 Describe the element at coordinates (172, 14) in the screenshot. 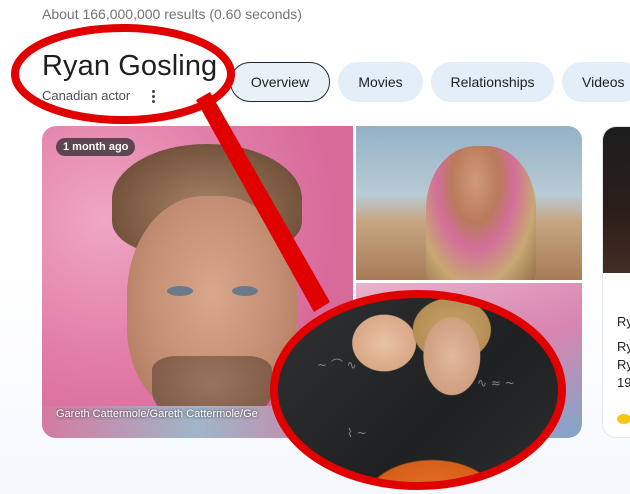

I see `results-count: About 166,000,000 results (0.60 seconds)` at that location.